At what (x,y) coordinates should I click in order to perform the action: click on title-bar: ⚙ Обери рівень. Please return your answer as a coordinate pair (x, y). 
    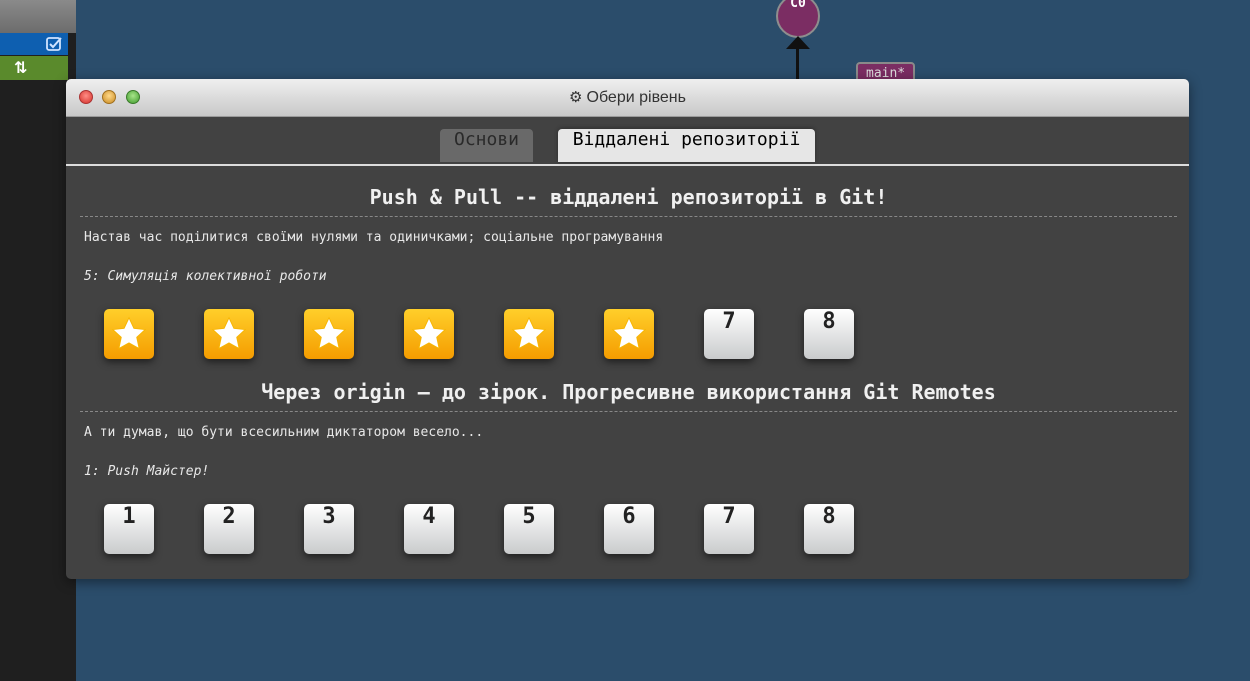
    Looking at the image, I should click on (627, 98).